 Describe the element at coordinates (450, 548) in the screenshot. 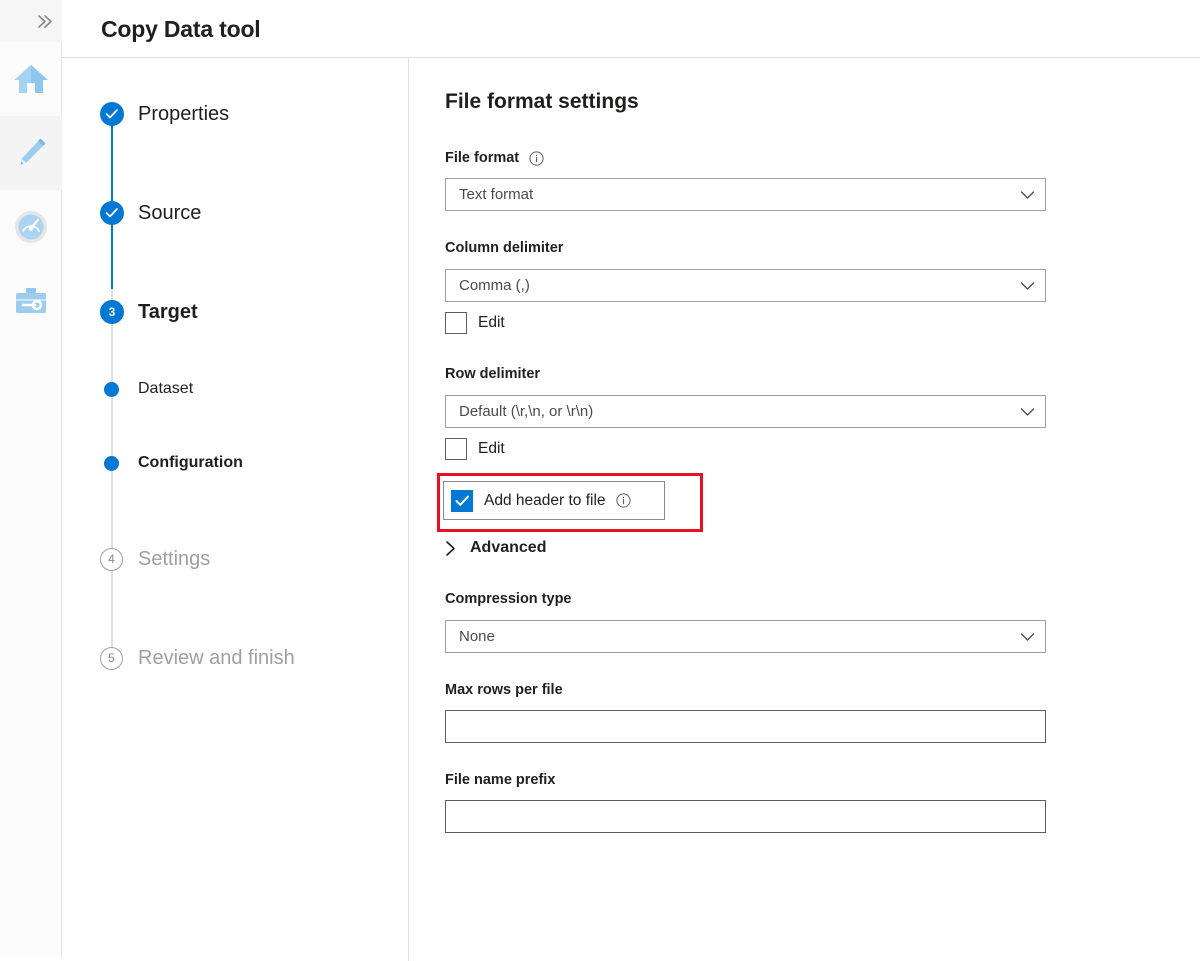

I see `chevron-right-icon` at that location.